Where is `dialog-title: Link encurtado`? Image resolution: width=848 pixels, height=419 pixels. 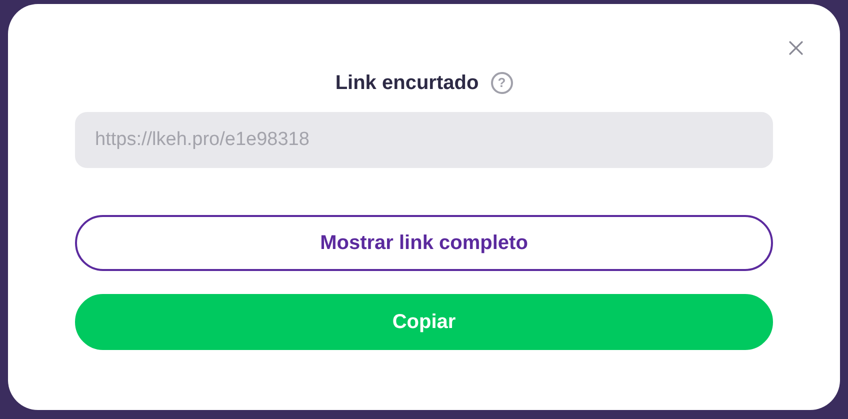
dialog-title: Link encurtado is located at coordinates (407, 83).